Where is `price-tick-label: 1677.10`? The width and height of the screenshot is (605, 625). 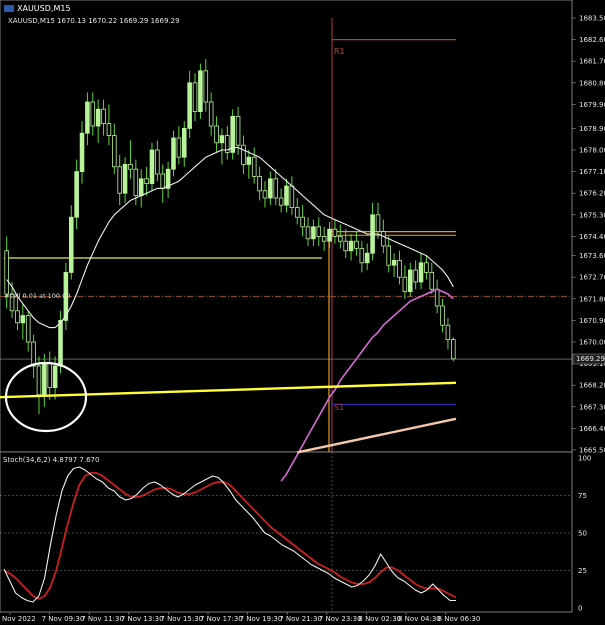 price-tick-label: 1677.10 is located at coordinates (592, 172).